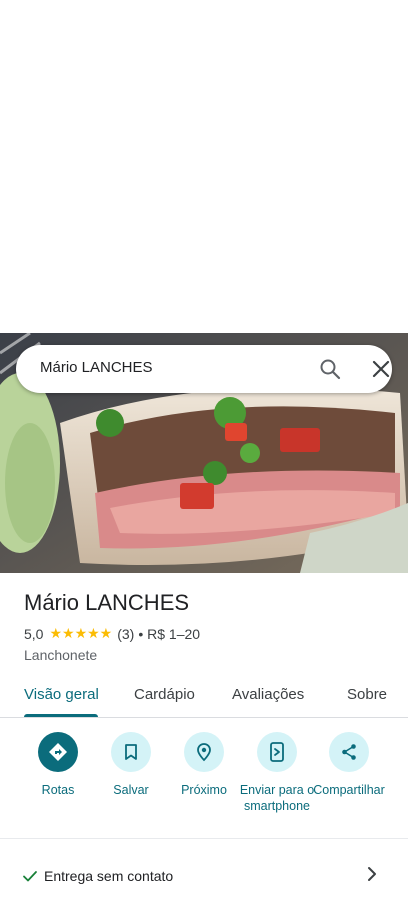 The height and width of the screenshot is (906, 408). Describe the element at coordinates (125, 634) in the screenshot. I see `review-count: (3)` at that location.